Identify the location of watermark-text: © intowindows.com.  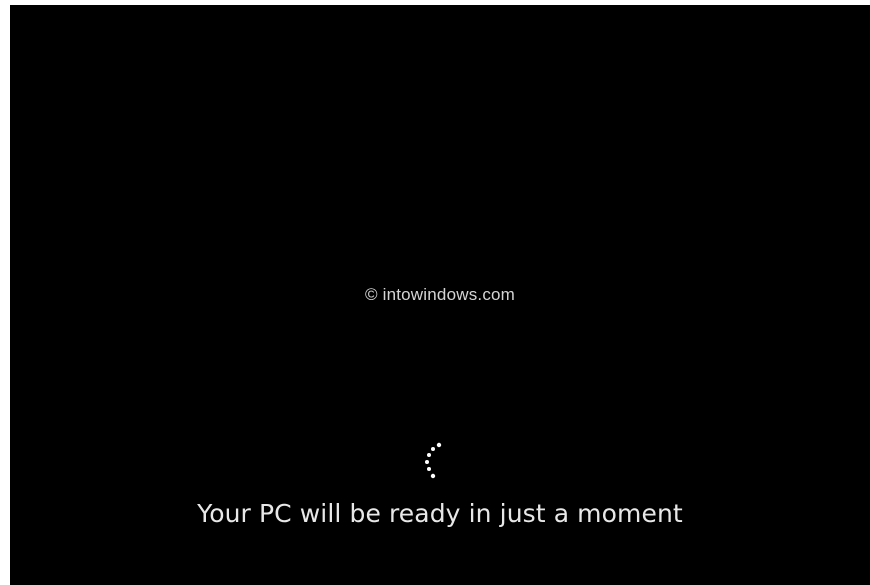
(440, 294).